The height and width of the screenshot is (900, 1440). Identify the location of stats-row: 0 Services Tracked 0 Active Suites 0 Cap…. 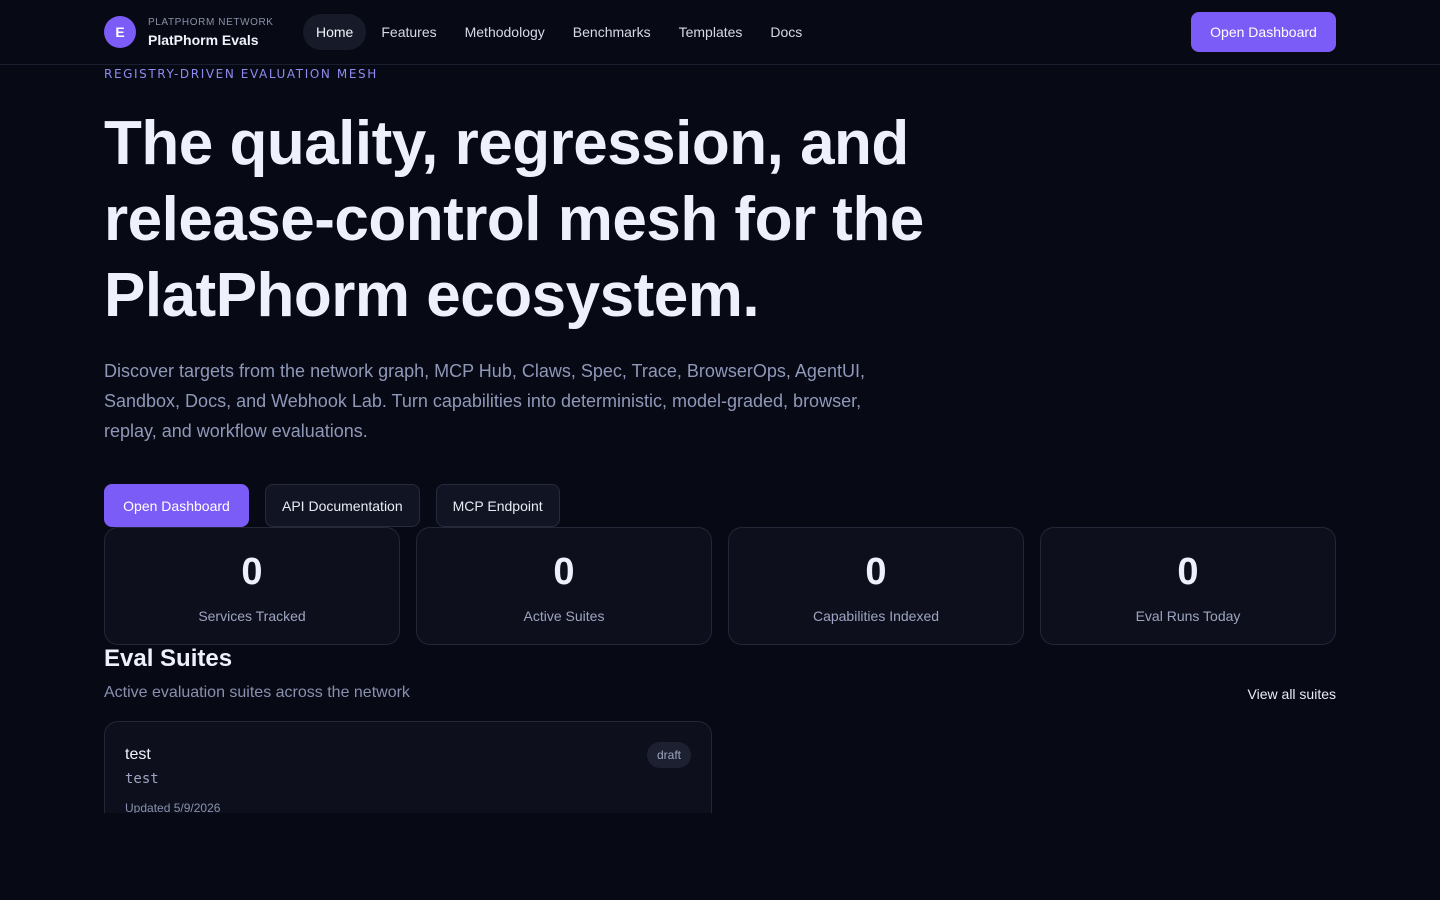
(720, 586).